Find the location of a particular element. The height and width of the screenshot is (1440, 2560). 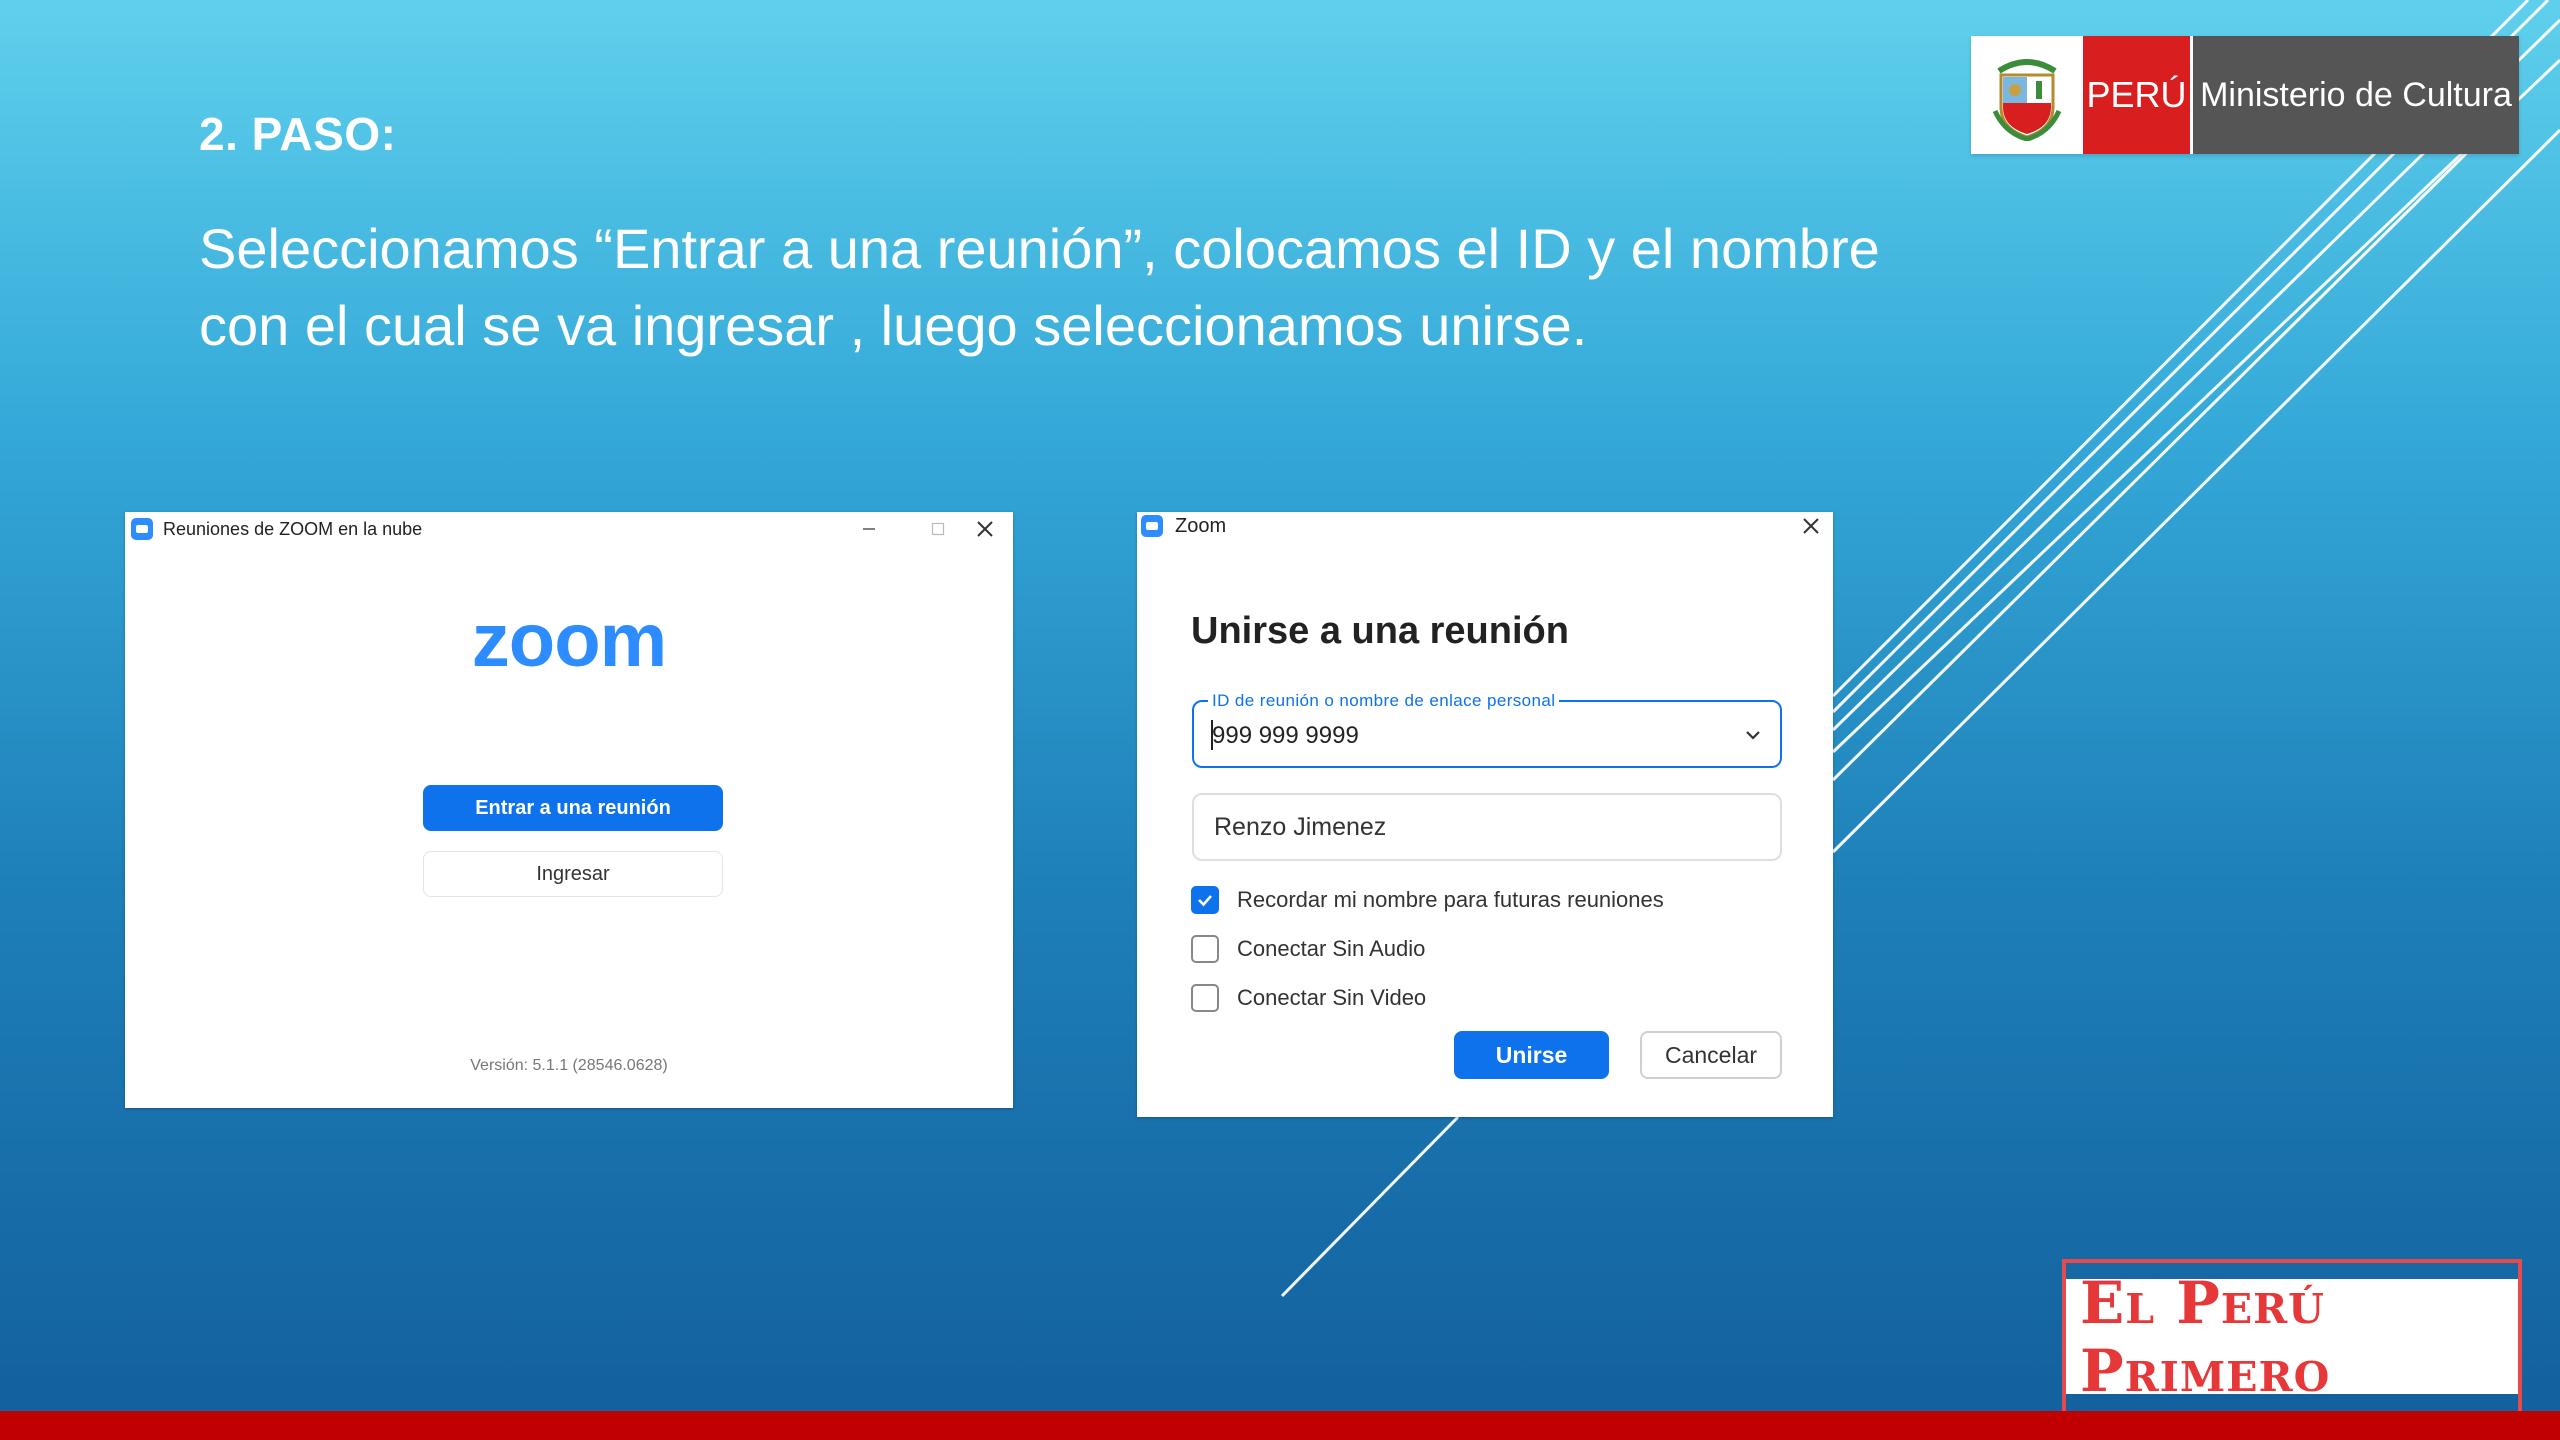

title-bar: Zoom is located at coordinates (1485, 526).